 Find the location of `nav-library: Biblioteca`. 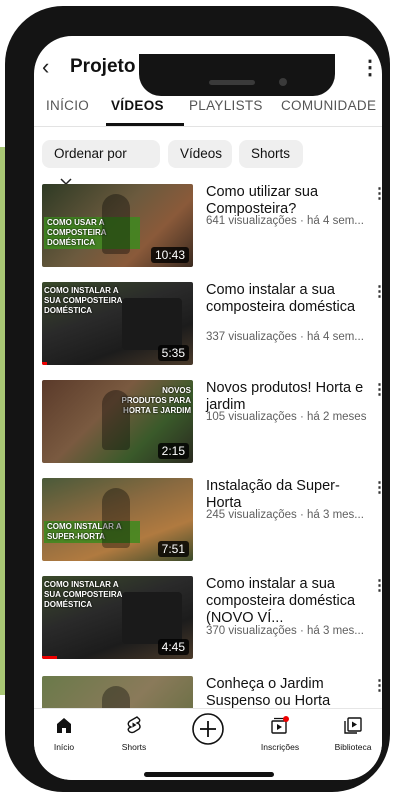

nav-library: Biblioteca is located at coordinates (352, 733).